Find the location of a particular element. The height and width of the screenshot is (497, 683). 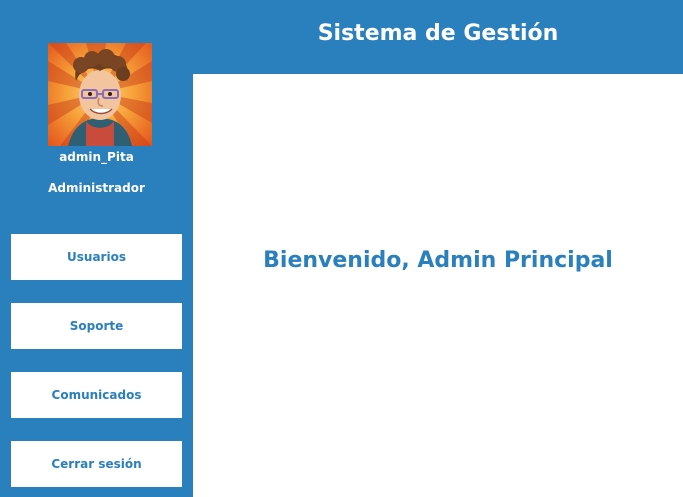

user-avatar-icon is located at coordinates (100, 94).